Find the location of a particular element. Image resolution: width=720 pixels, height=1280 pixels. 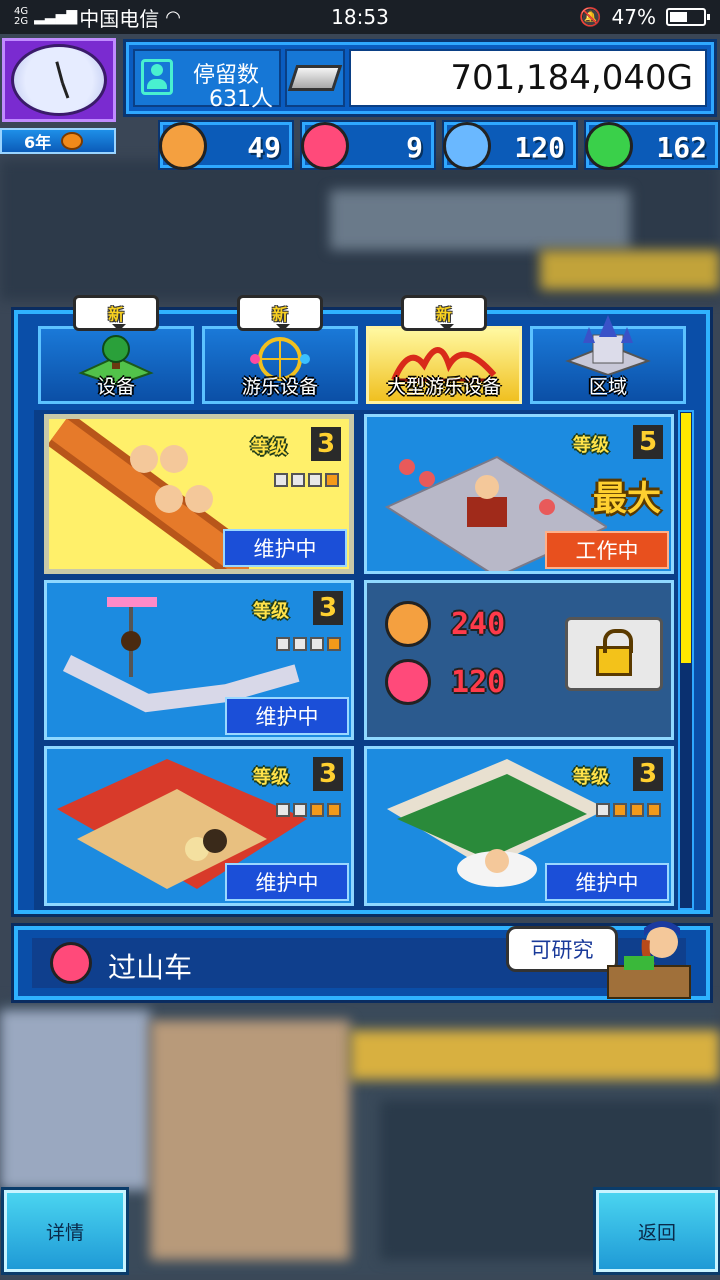

carrier-name: 中国电信 is located at coordinates (119, 18).